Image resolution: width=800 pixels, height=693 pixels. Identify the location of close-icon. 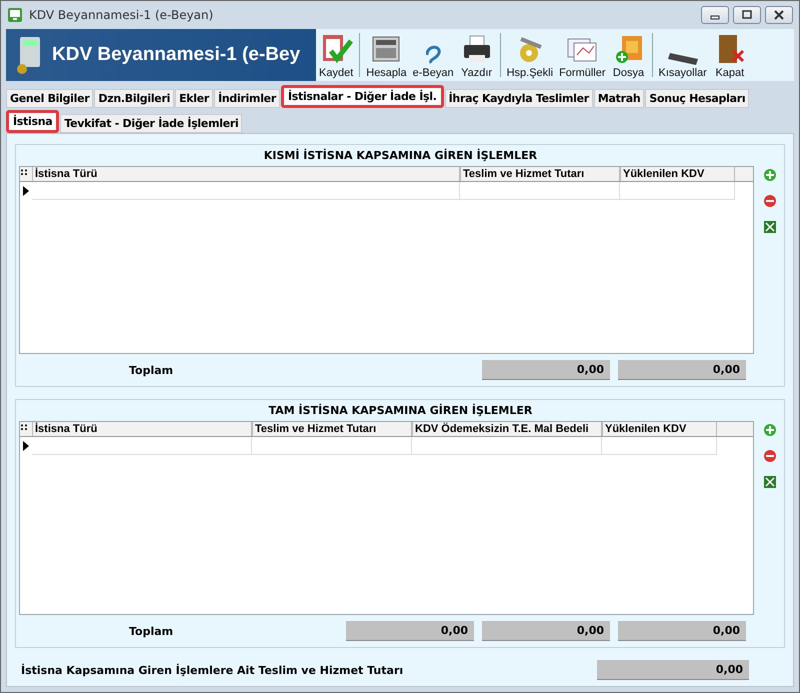
(779, 15).